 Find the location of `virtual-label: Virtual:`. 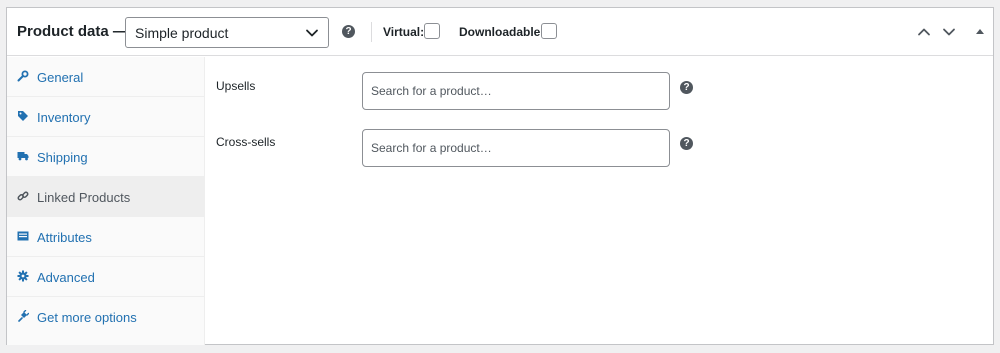

virtual-label: Virtual: is located at coordinates (404, 32).